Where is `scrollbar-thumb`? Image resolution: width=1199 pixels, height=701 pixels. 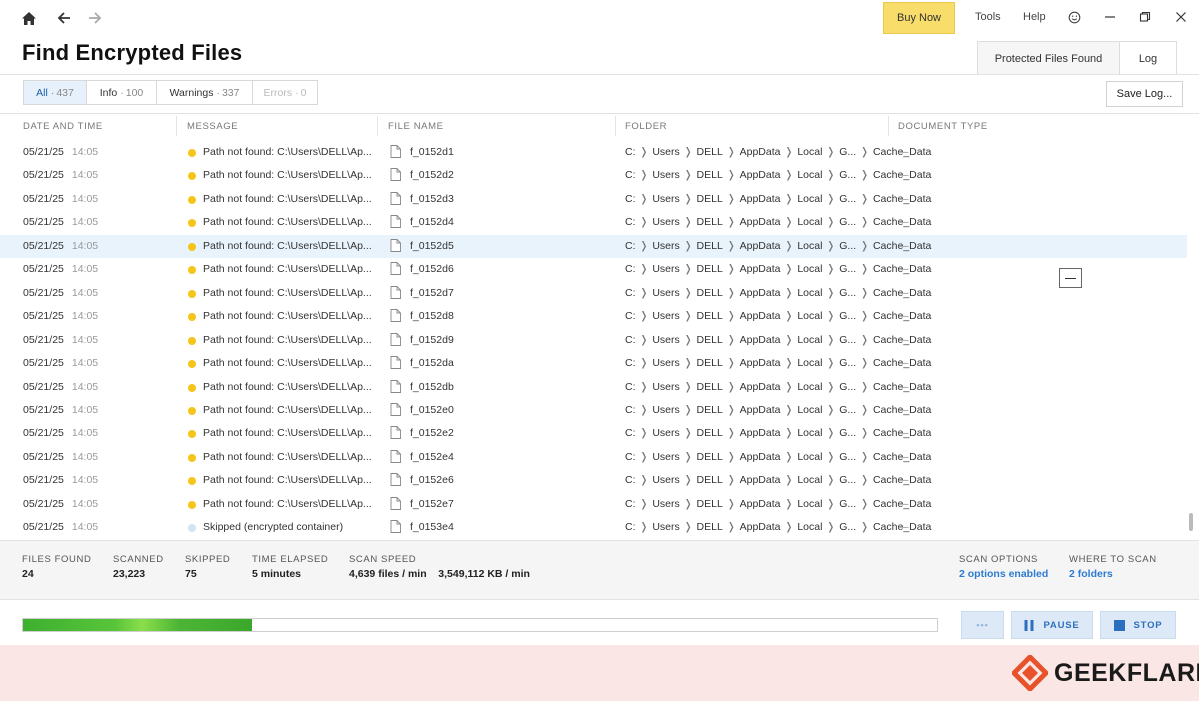 scrollbar-thumb is located at coordinates (1191, 522).